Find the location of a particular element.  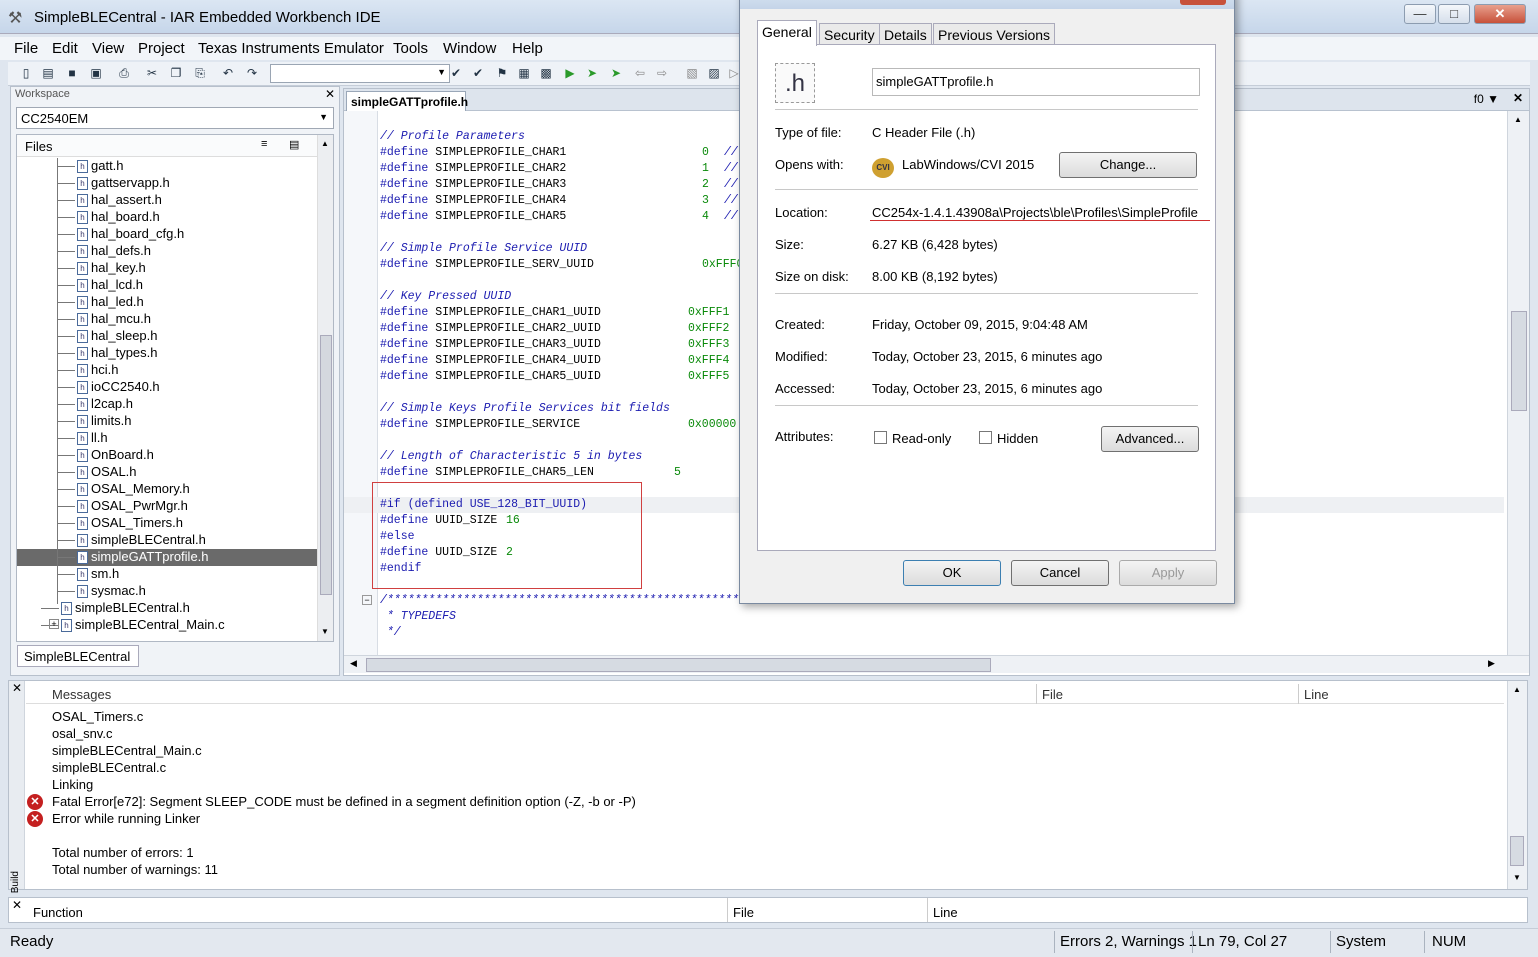

editor-hscrollbar: ◀ ▶ is located at coordinates (936, 664).